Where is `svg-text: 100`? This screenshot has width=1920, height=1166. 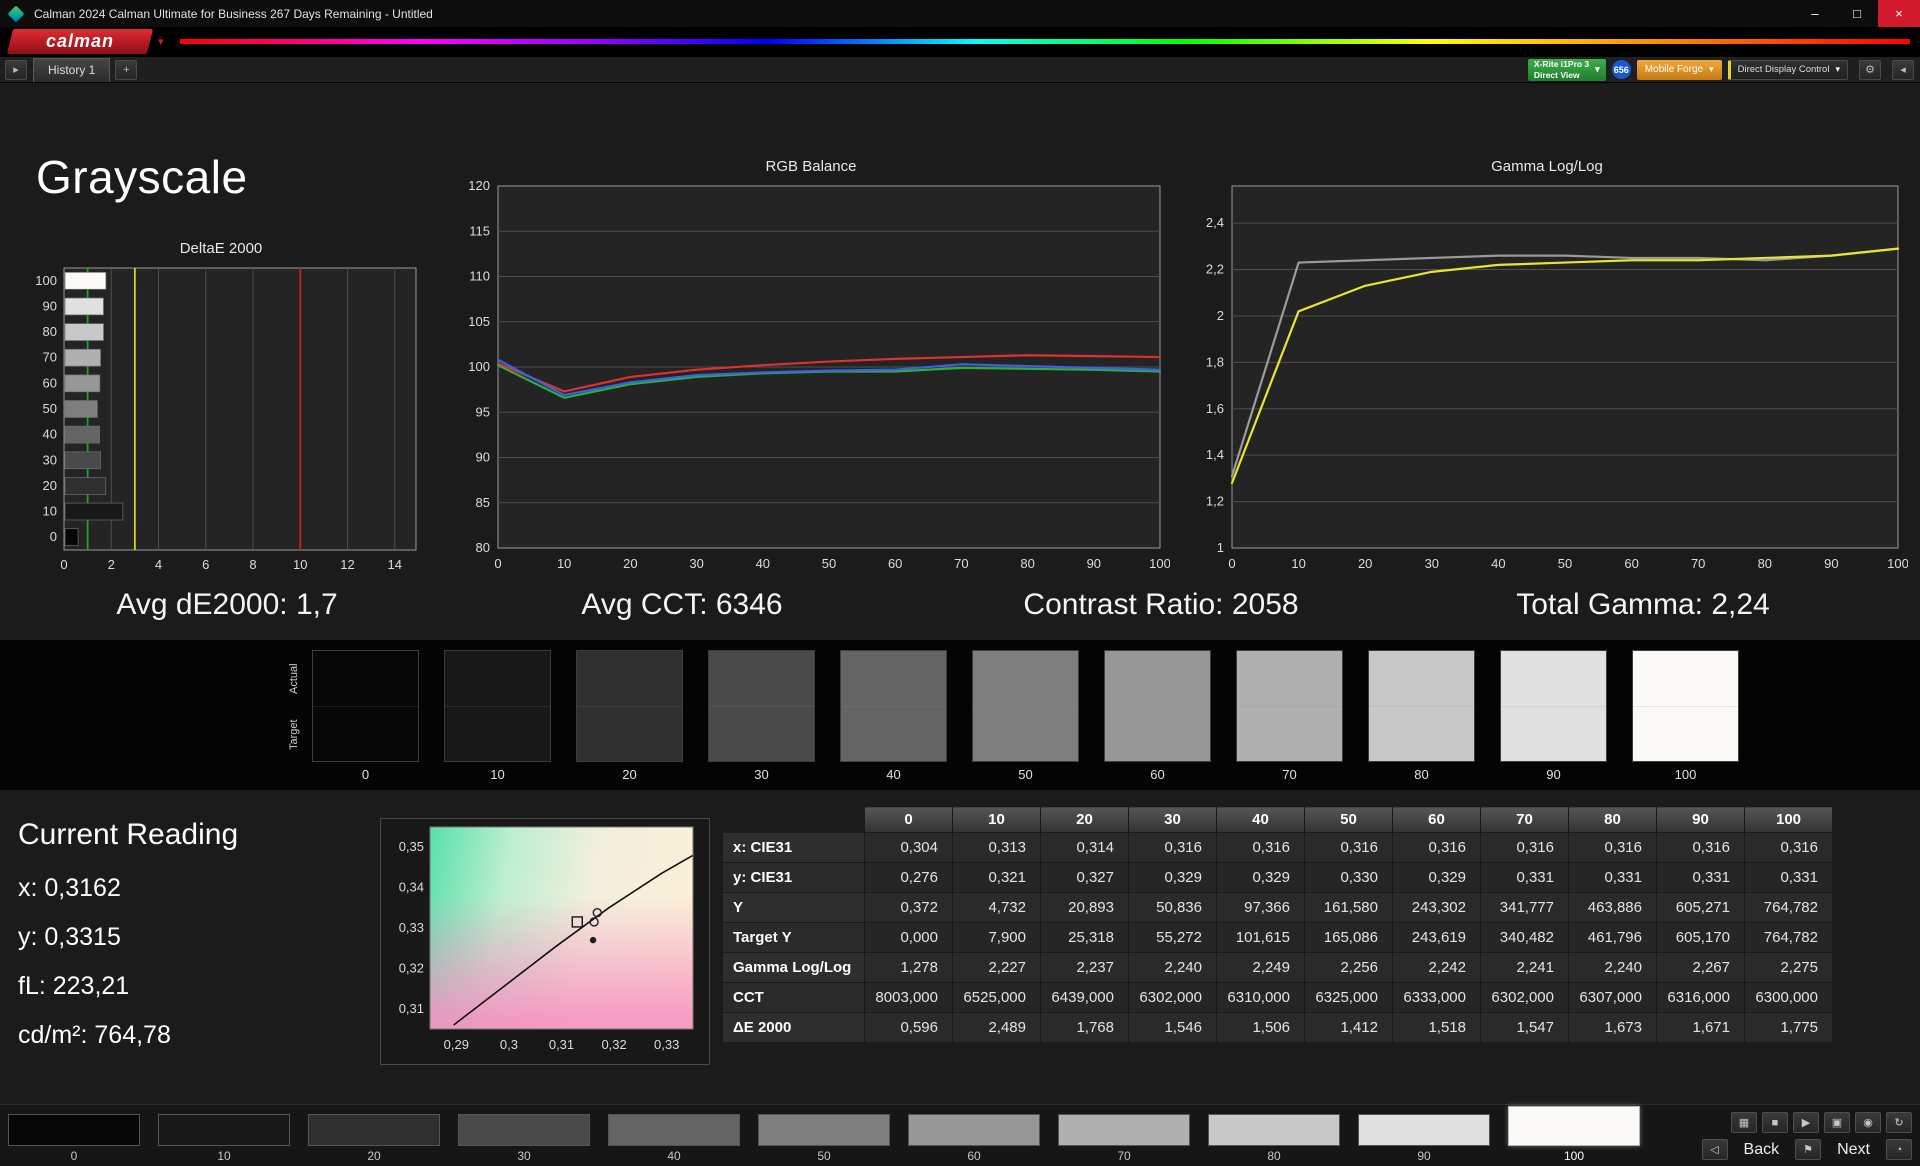 svg-text: 100 is located at coordinates (46, 280).